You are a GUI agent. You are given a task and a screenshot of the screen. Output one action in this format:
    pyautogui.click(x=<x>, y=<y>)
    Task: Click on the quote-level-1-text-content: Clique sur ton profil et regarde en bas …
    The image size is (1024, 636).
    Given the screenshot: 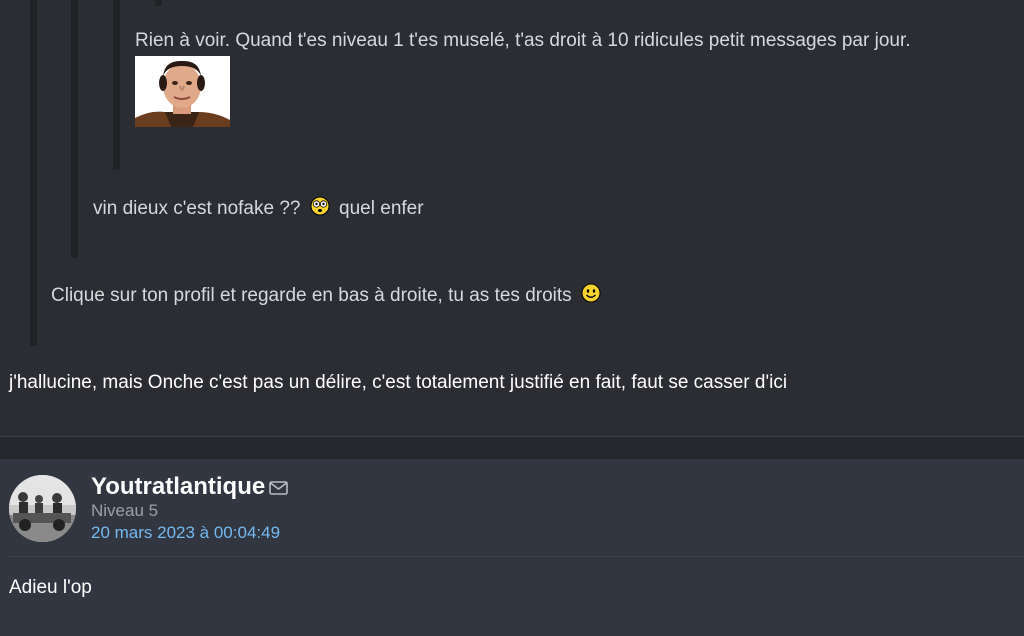 What is the action you would take?
    pyautogui.click(x=311, y=295)
    